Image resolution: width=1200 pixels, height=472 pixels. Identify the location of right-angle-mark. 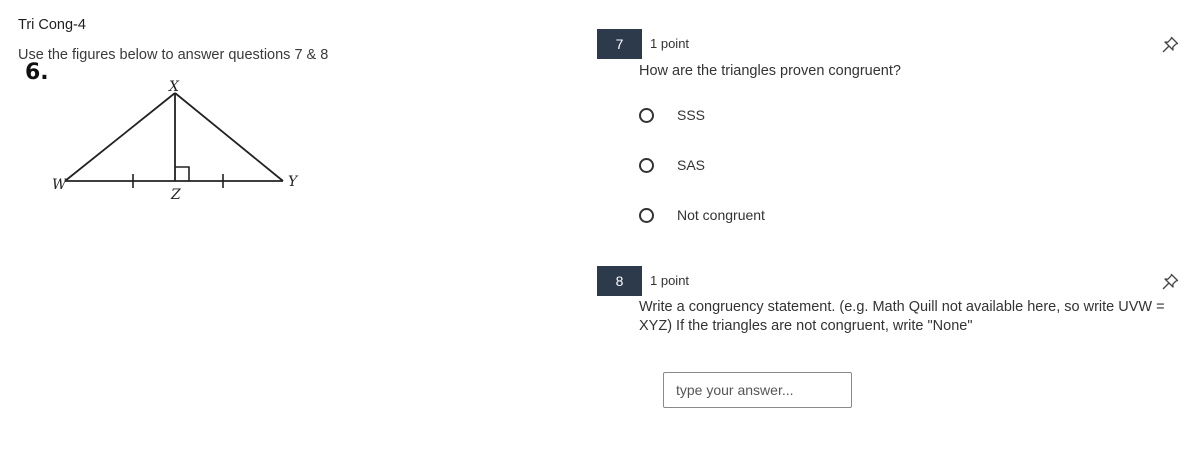
(182, 173).